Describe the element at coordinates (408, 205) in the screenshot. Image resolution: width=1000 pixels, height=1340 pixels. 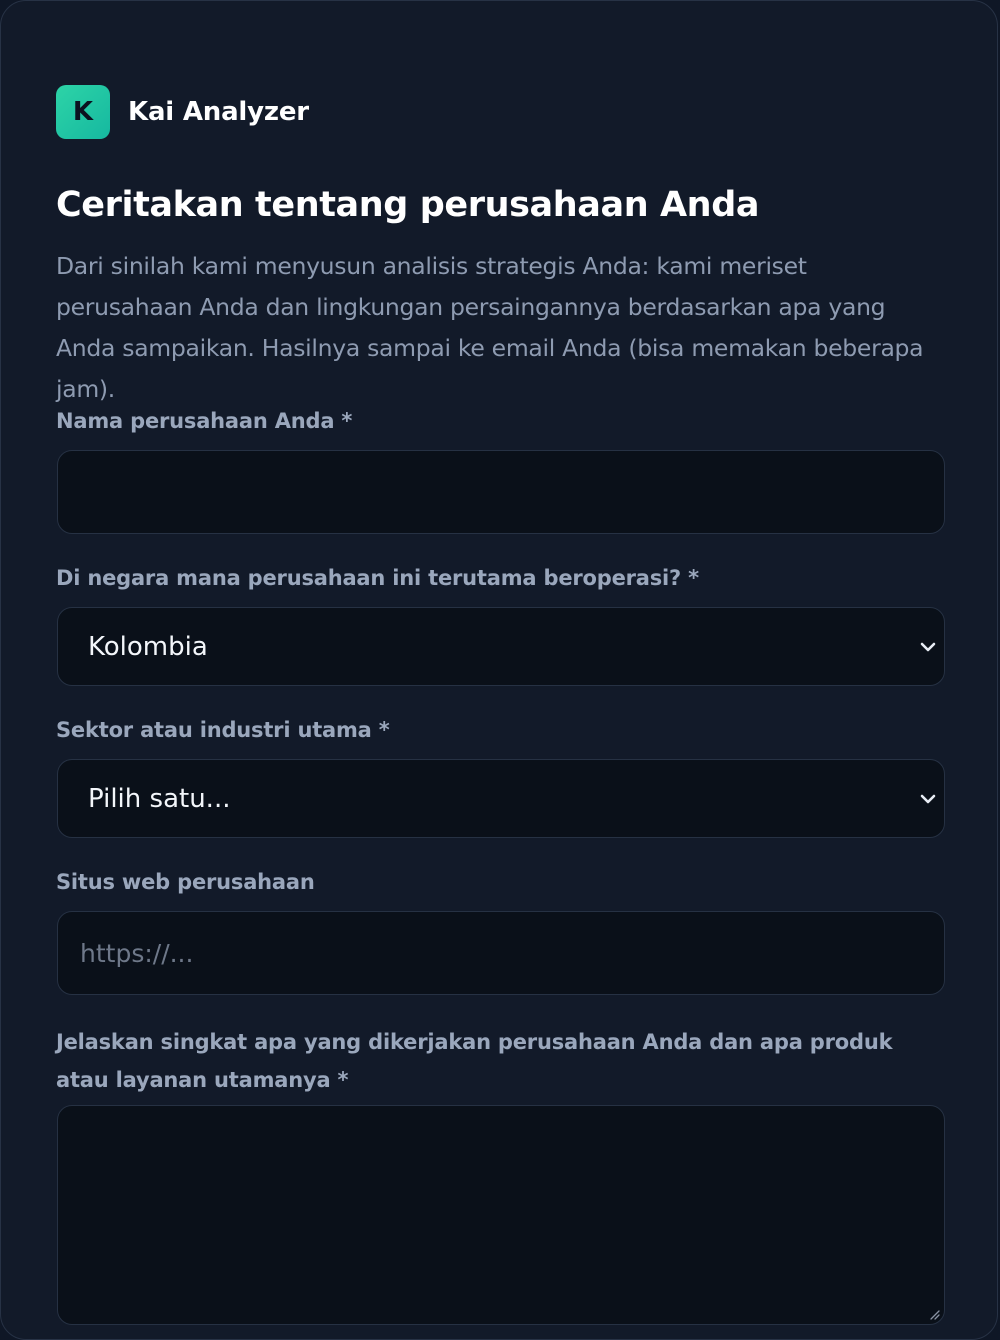
I see `page-title: Ceritakan tentang perusahaan Anda` at that location.